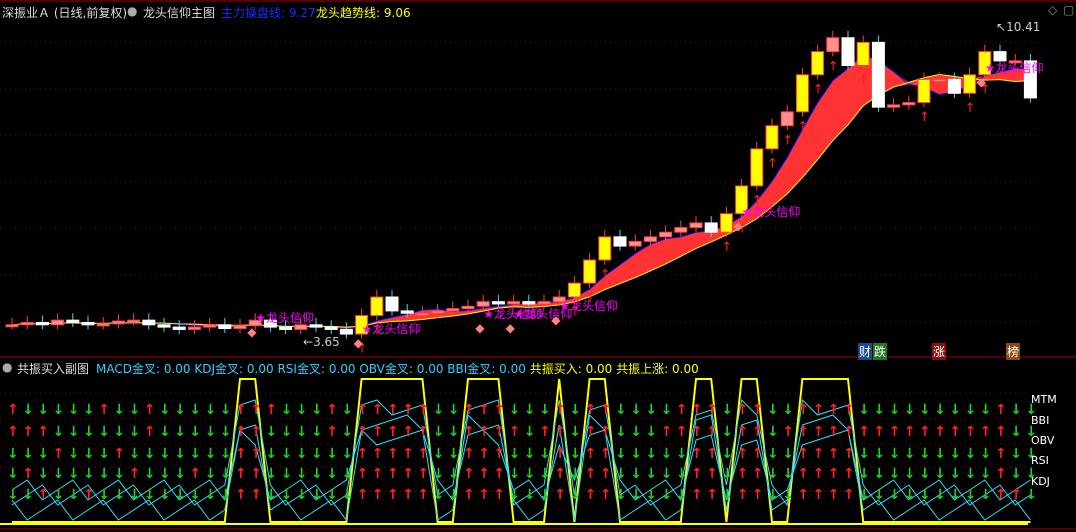 The width and height of the screenshot is (1076, 532). What do you see at coordinates (865, 351) in the screenshot?
I see `badge-cai: 财` at bounding box center [865, 351].